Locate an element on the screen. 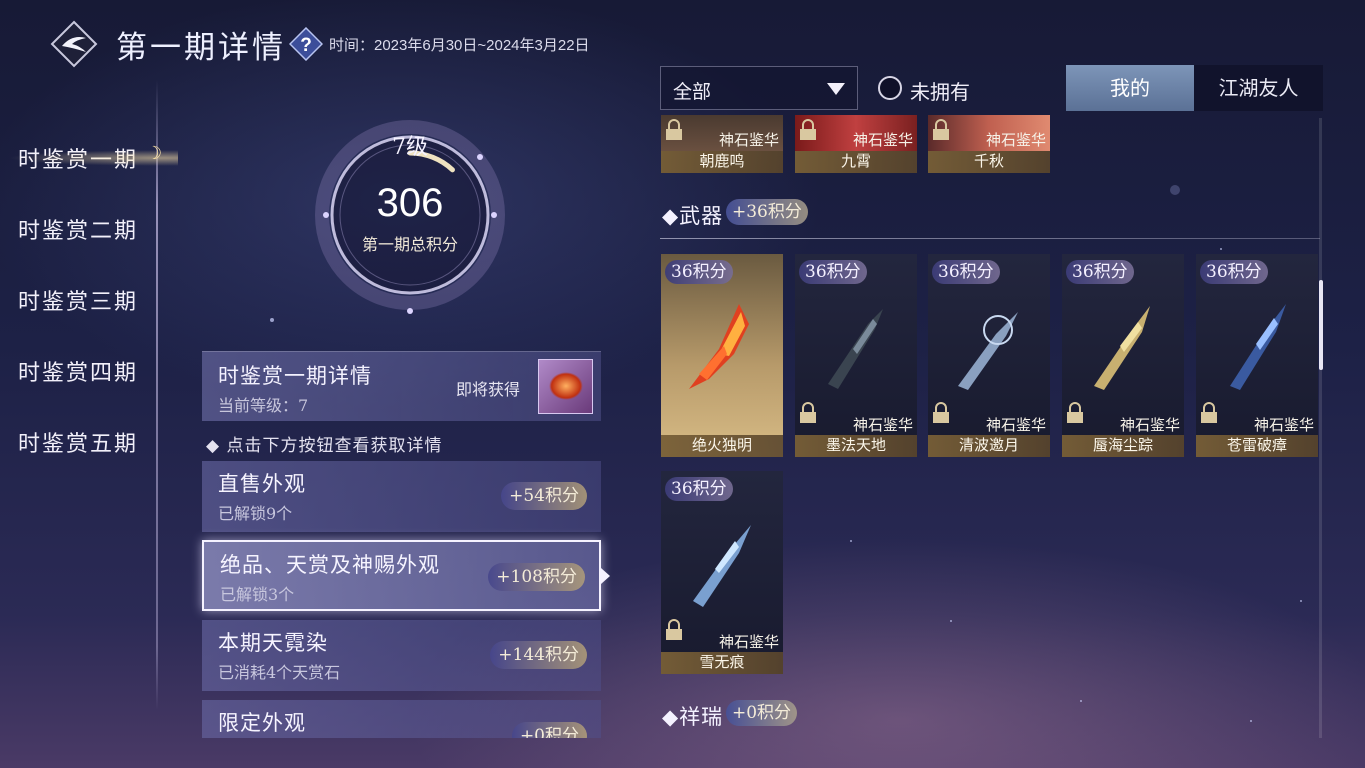 The width and height of the screenshot is (1365, 768). unowned-radio is located at coordinates (890, 88).